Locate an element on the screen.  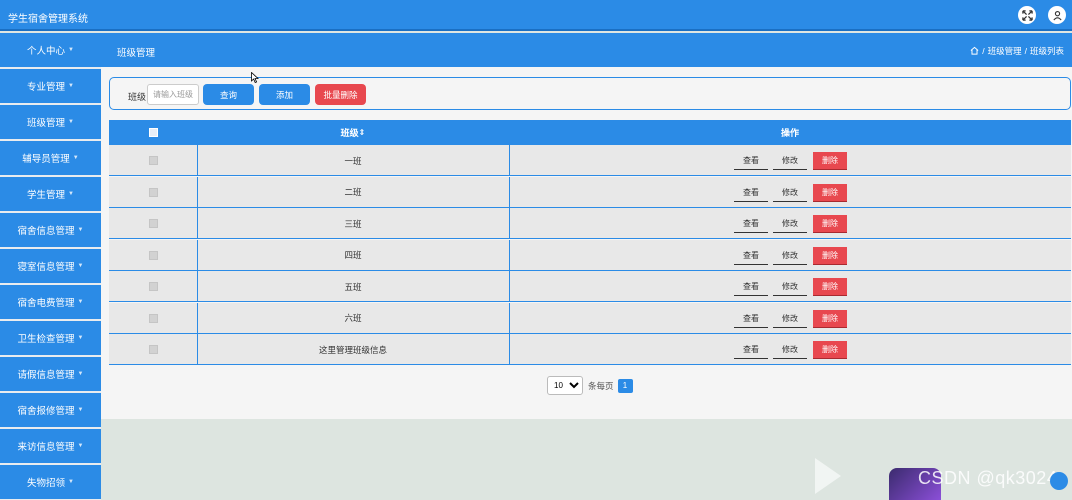
sidebar-item-label: 请假信息管理 is located at coordinates (46, 375).